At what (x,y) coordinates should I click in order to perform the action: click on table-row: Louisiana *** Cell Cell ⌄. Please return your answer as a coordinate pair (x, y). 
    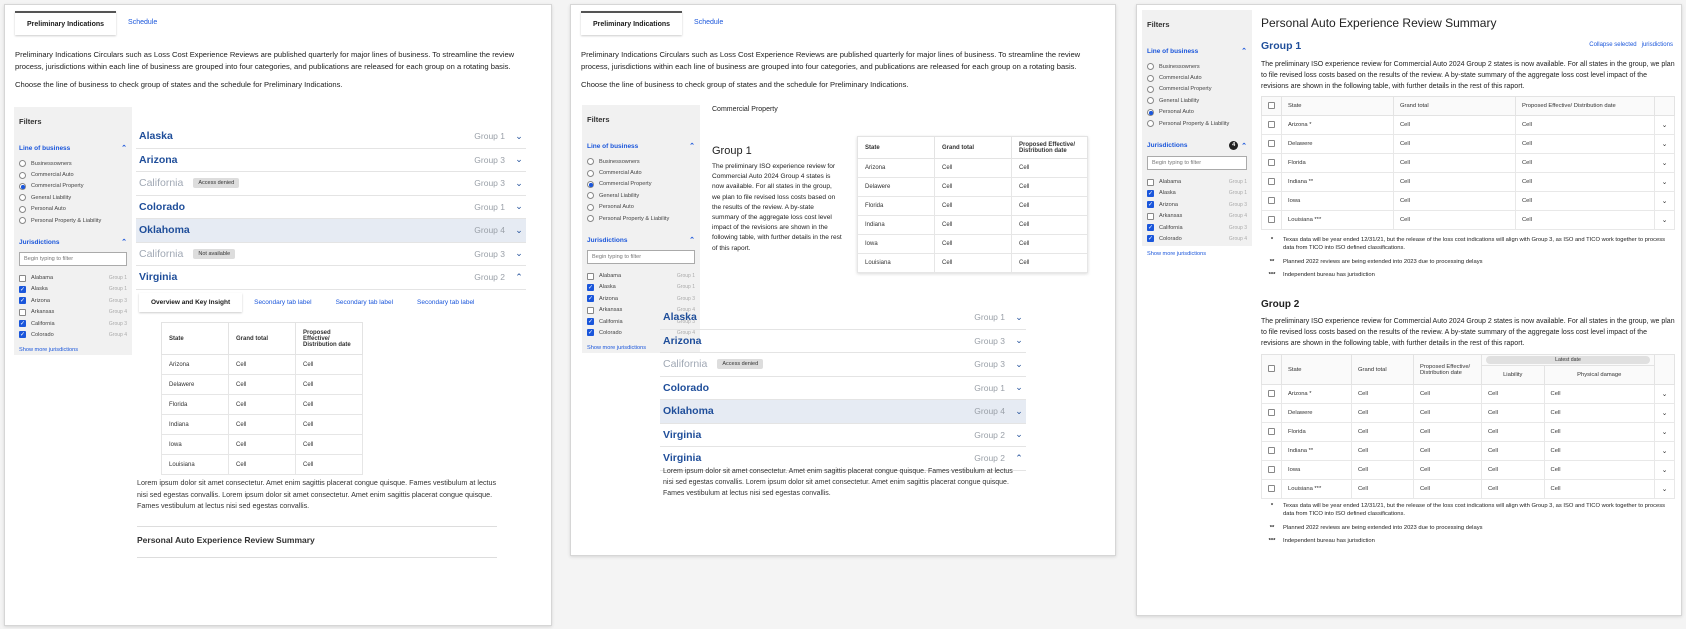
    Looking at the image, I should click on (1468, 220).